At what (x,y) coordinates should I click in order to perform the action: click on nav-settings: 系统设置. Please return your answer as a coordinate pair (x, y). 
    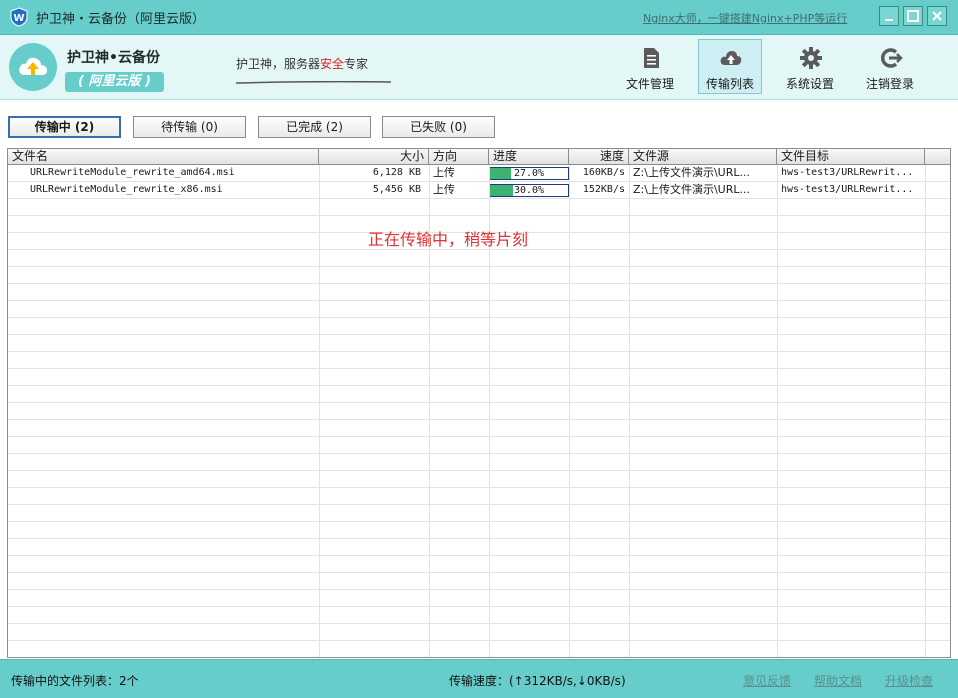
    Looking at the image, I should click on (810, 66).